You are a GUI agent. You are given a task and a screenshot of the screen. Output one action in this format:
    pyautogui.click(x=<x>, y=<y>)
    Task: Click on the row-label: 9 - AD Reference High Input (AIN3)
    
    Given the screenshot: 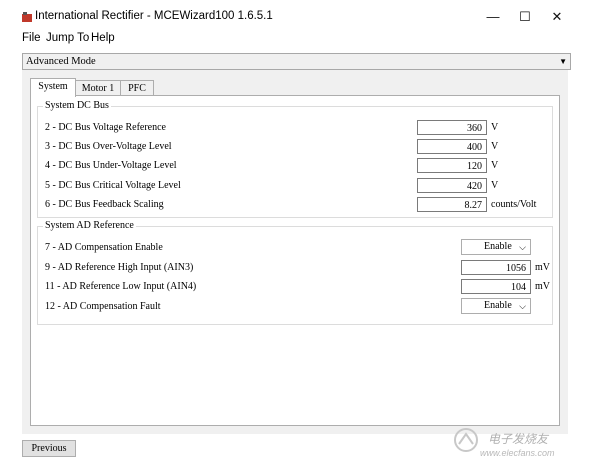 What is the action you would take?
    pyautogui.click(x=119, y=267)
    